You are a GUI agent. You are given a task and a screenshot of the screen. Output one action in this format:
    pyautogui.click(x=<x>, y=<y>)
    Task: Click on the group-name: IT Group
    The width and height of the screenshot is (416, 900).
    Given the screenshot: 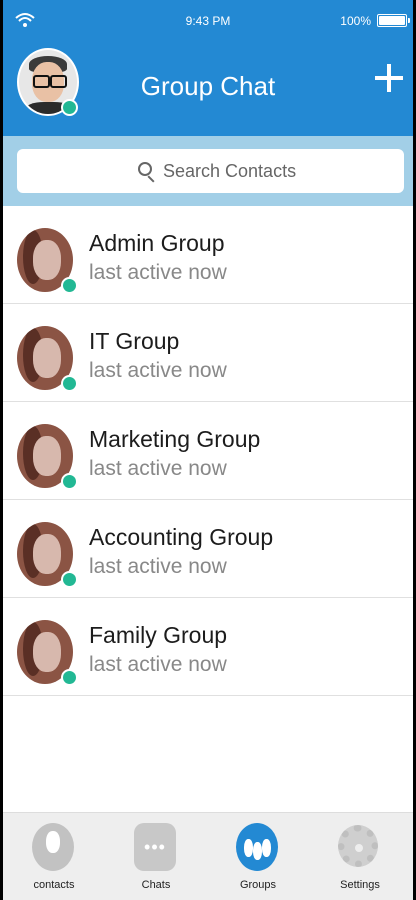 What is the action you would take?
    pyautogui.click(x=134, y=341)
    